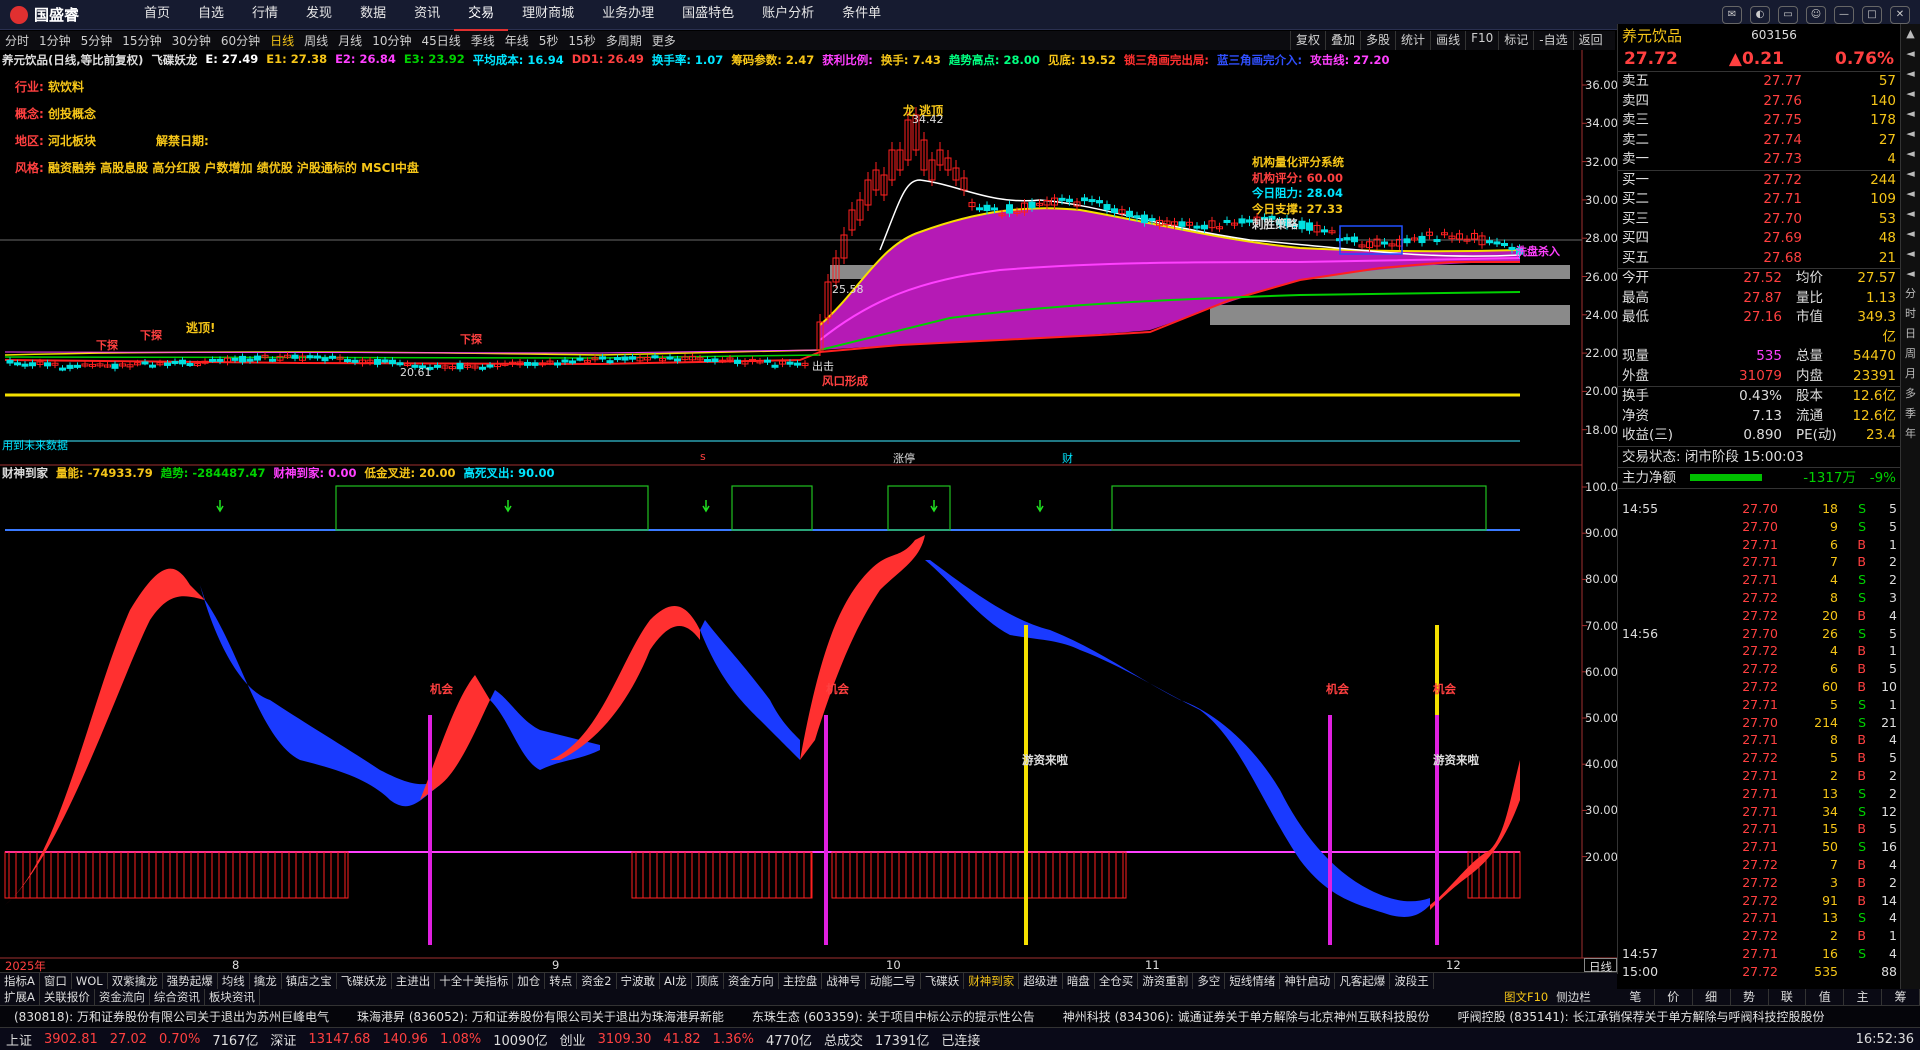  Describe the element at coordinates (1910, 214) in the screenshot. I see `side-nav-9: ◄` at that location.